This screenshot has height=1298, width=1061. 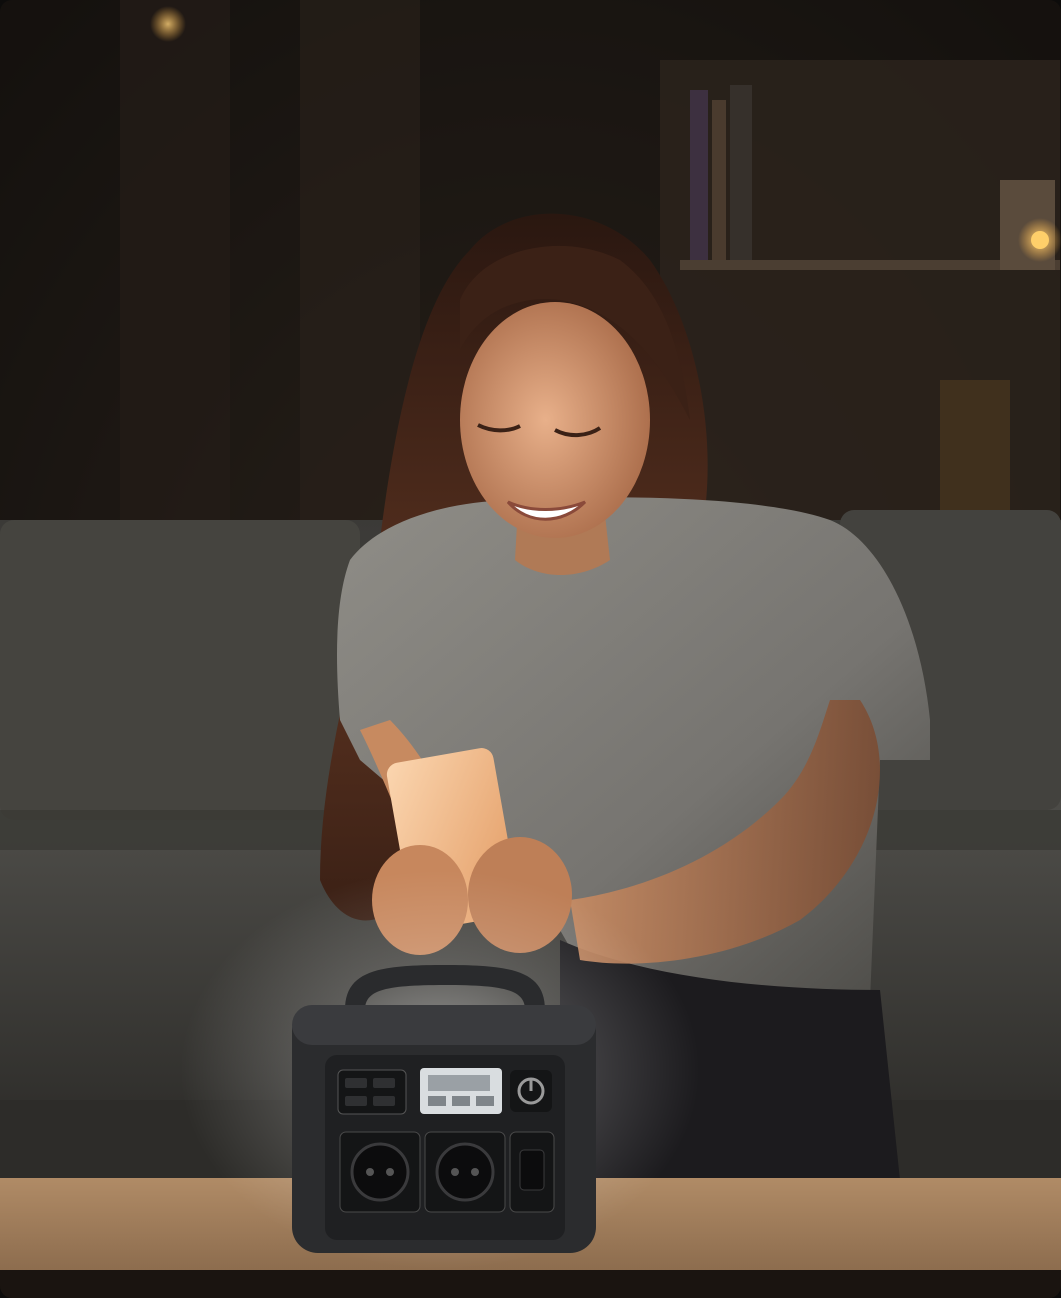 What do you see at coordinates (168, 24) in the screenshot?
I see `lamp-light-top` at bounding box center [168, 24].